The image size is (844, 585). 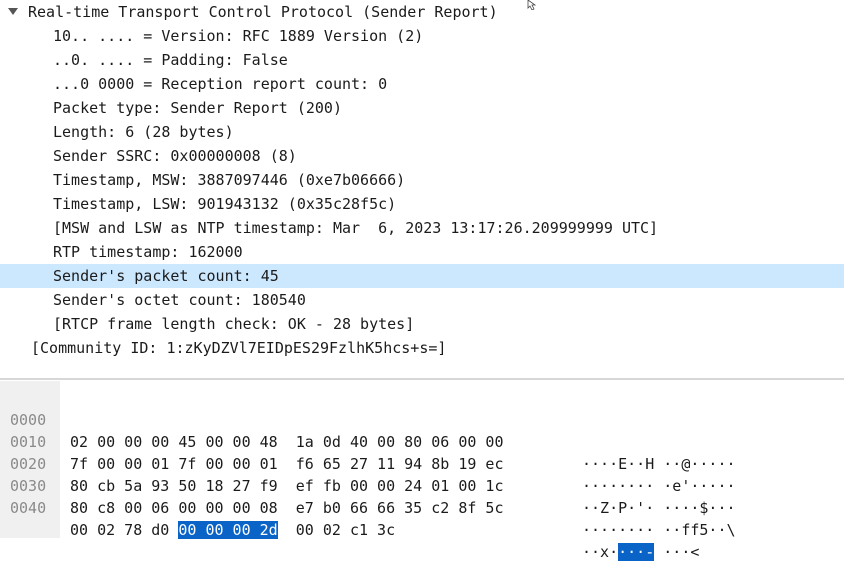 I want to click on tree-row-label: Timestamp, LSW: 901943132 (0x35c28f5c), so click(x=225, y=204).